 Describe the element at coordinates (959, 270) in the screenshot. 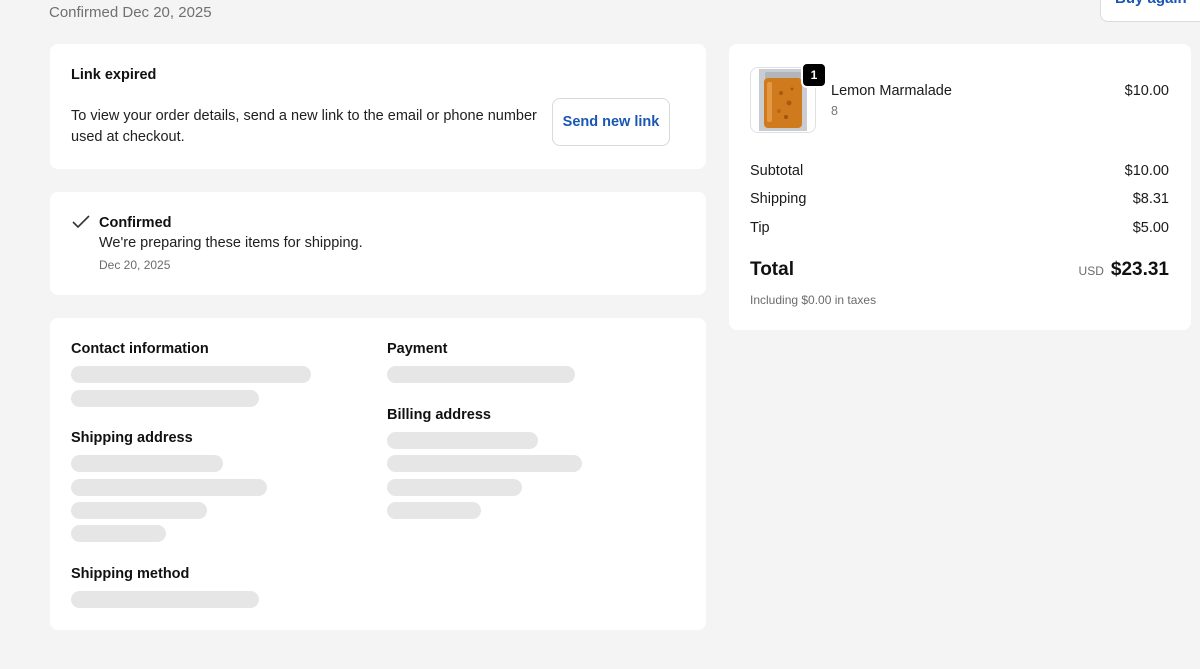

I see `total-row: Total USD $23.31` at that location.